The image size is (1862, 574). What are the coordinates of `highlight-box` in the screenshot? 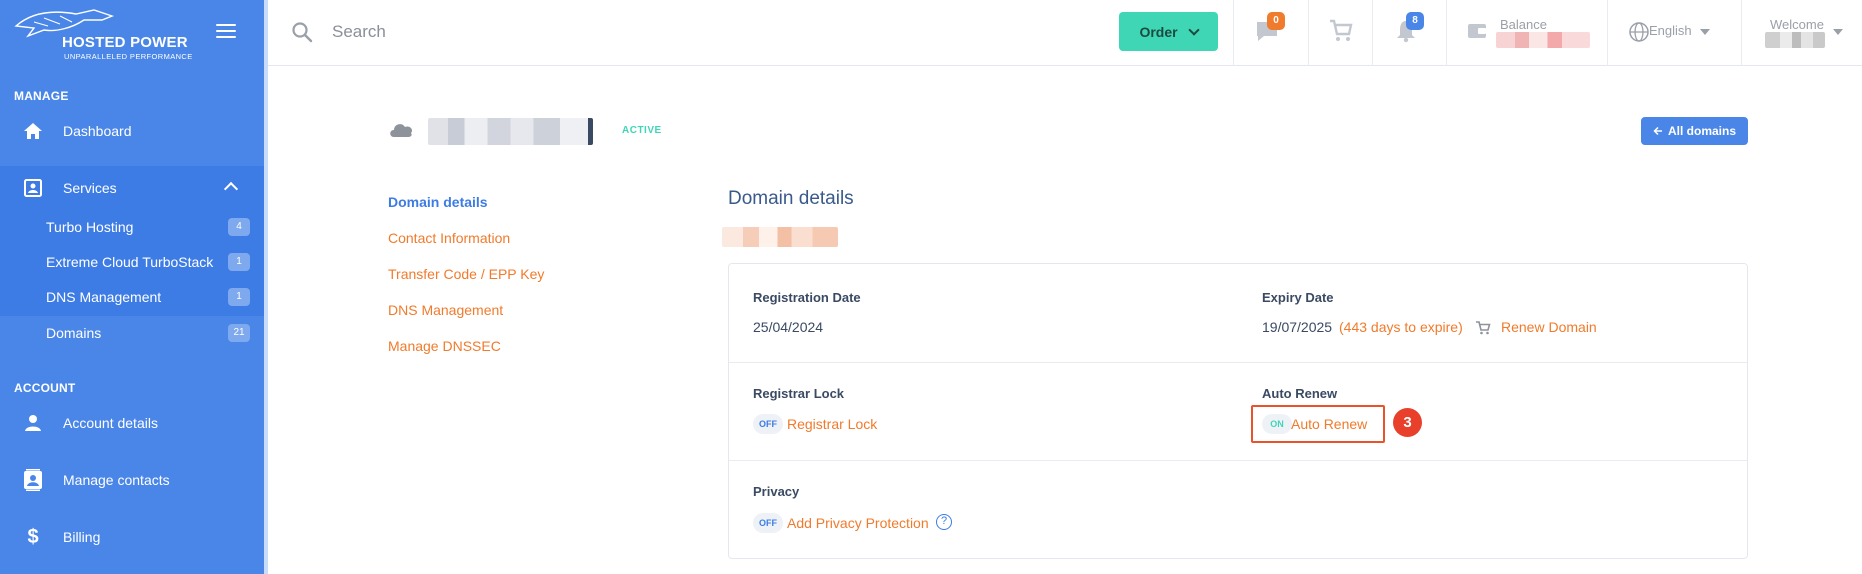 It's located at (1318, 424).